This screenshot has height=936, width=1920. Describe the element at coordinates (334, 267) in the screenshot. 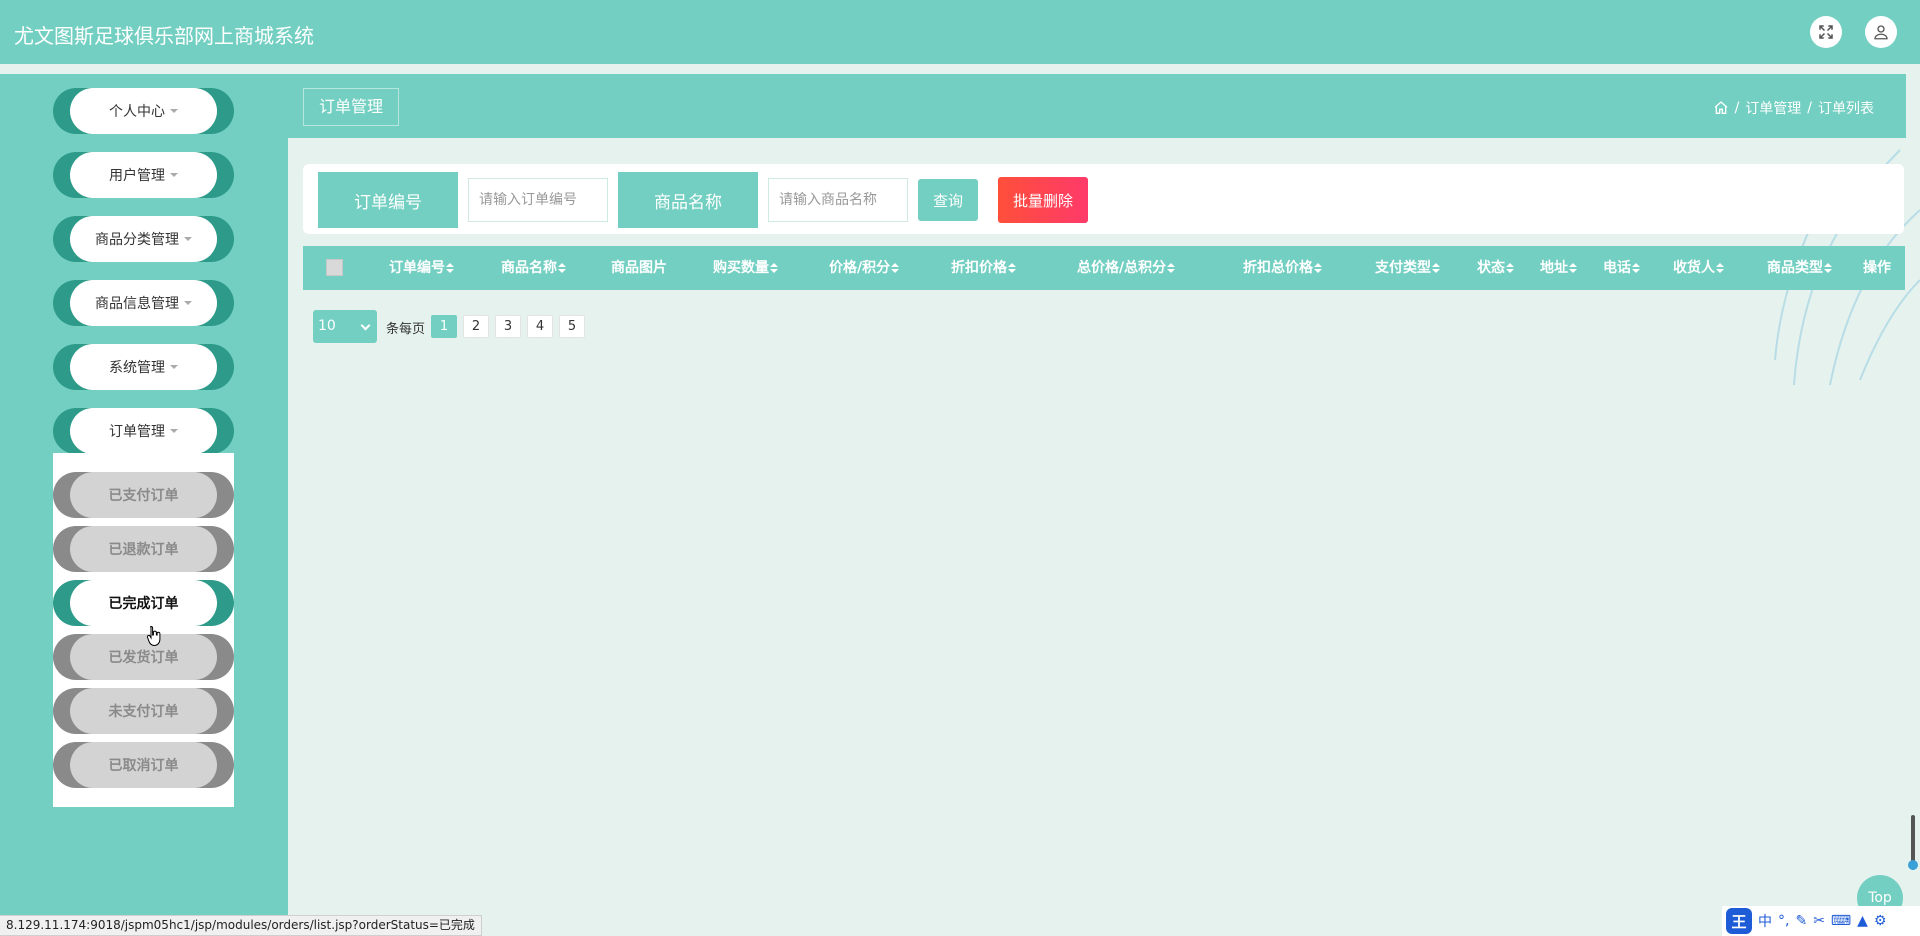

I see `select-all-checkbox` at that location.